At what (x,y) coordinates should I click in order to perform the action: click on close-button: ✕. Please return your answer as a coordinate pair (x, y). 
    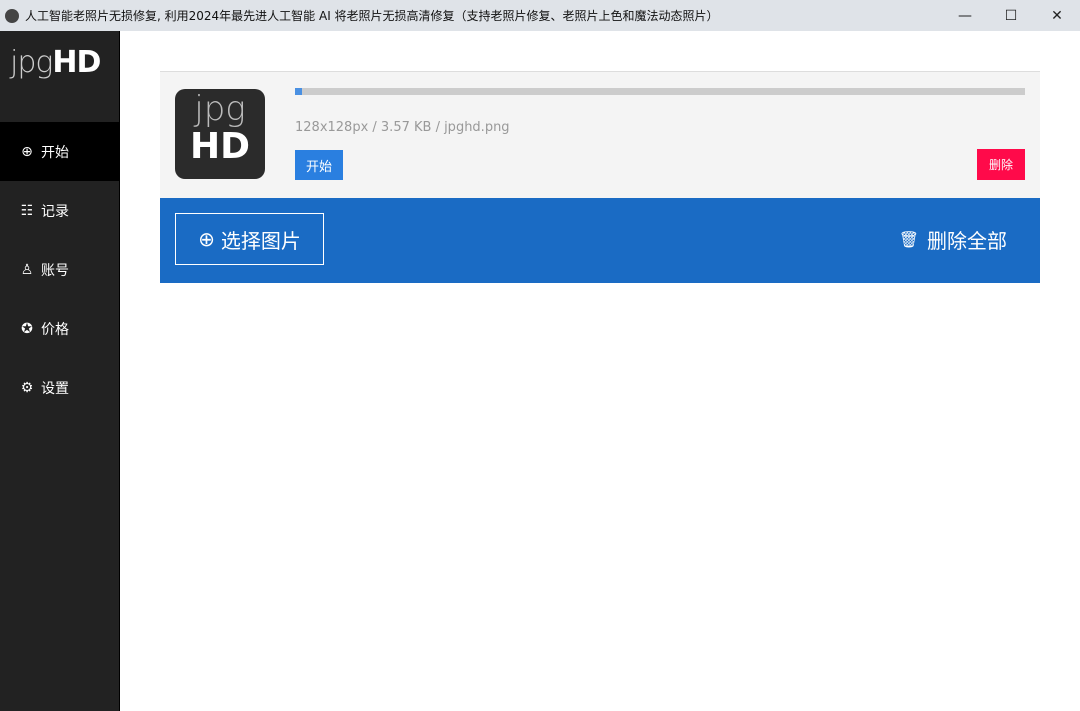
    Looking at the image, I should click on (1057, 15).